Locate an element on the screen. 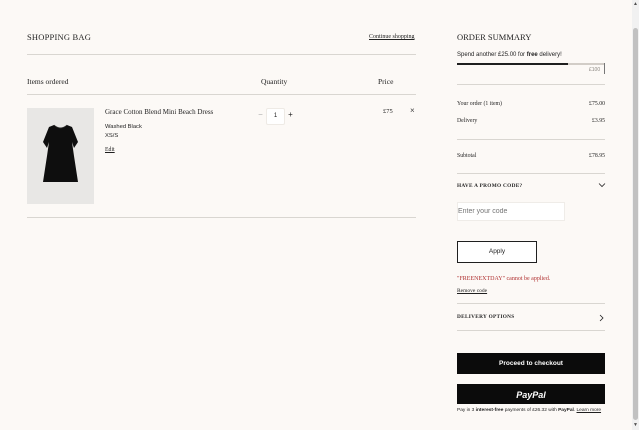 The width and height of the screenshot is (639, 430). items-ordered-header: Items ordered is located at coordinates (48, 81).